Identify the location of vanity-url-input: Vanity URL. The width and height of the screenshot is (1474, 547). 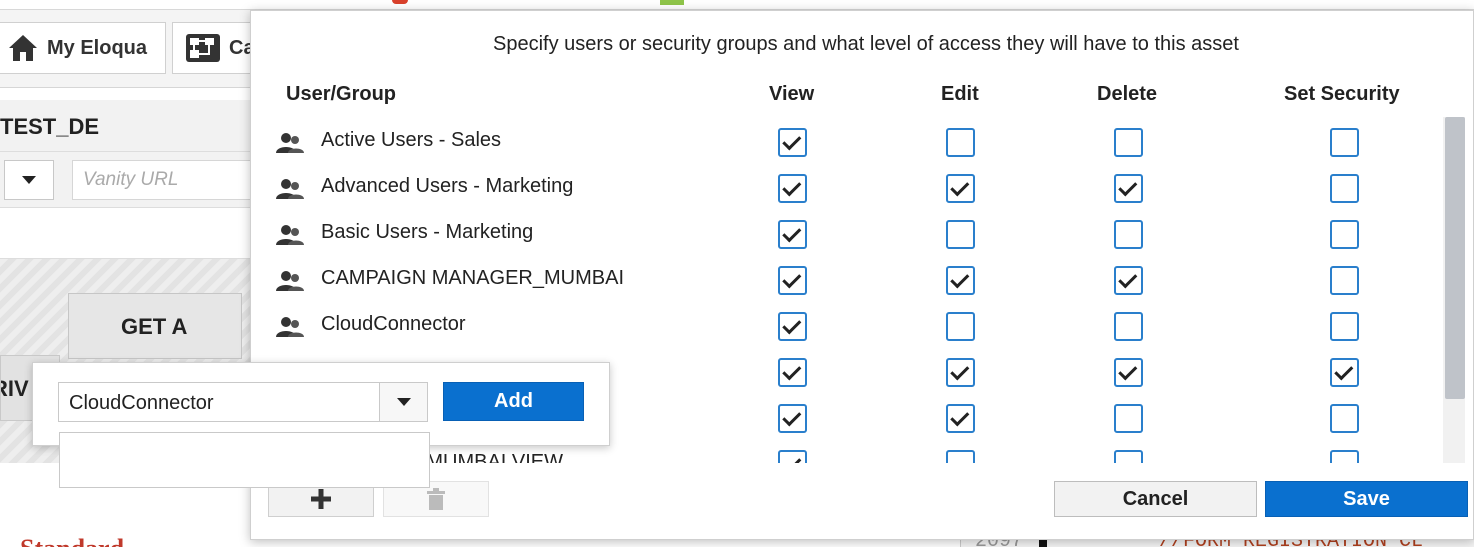
(172, 180).